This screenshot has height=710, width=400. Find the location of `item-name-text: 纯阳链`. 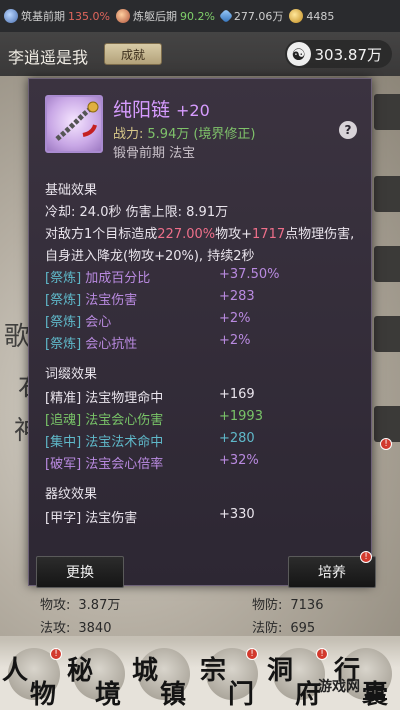

item-name-text: 纯阳链 is located at coordinates (142, 110).